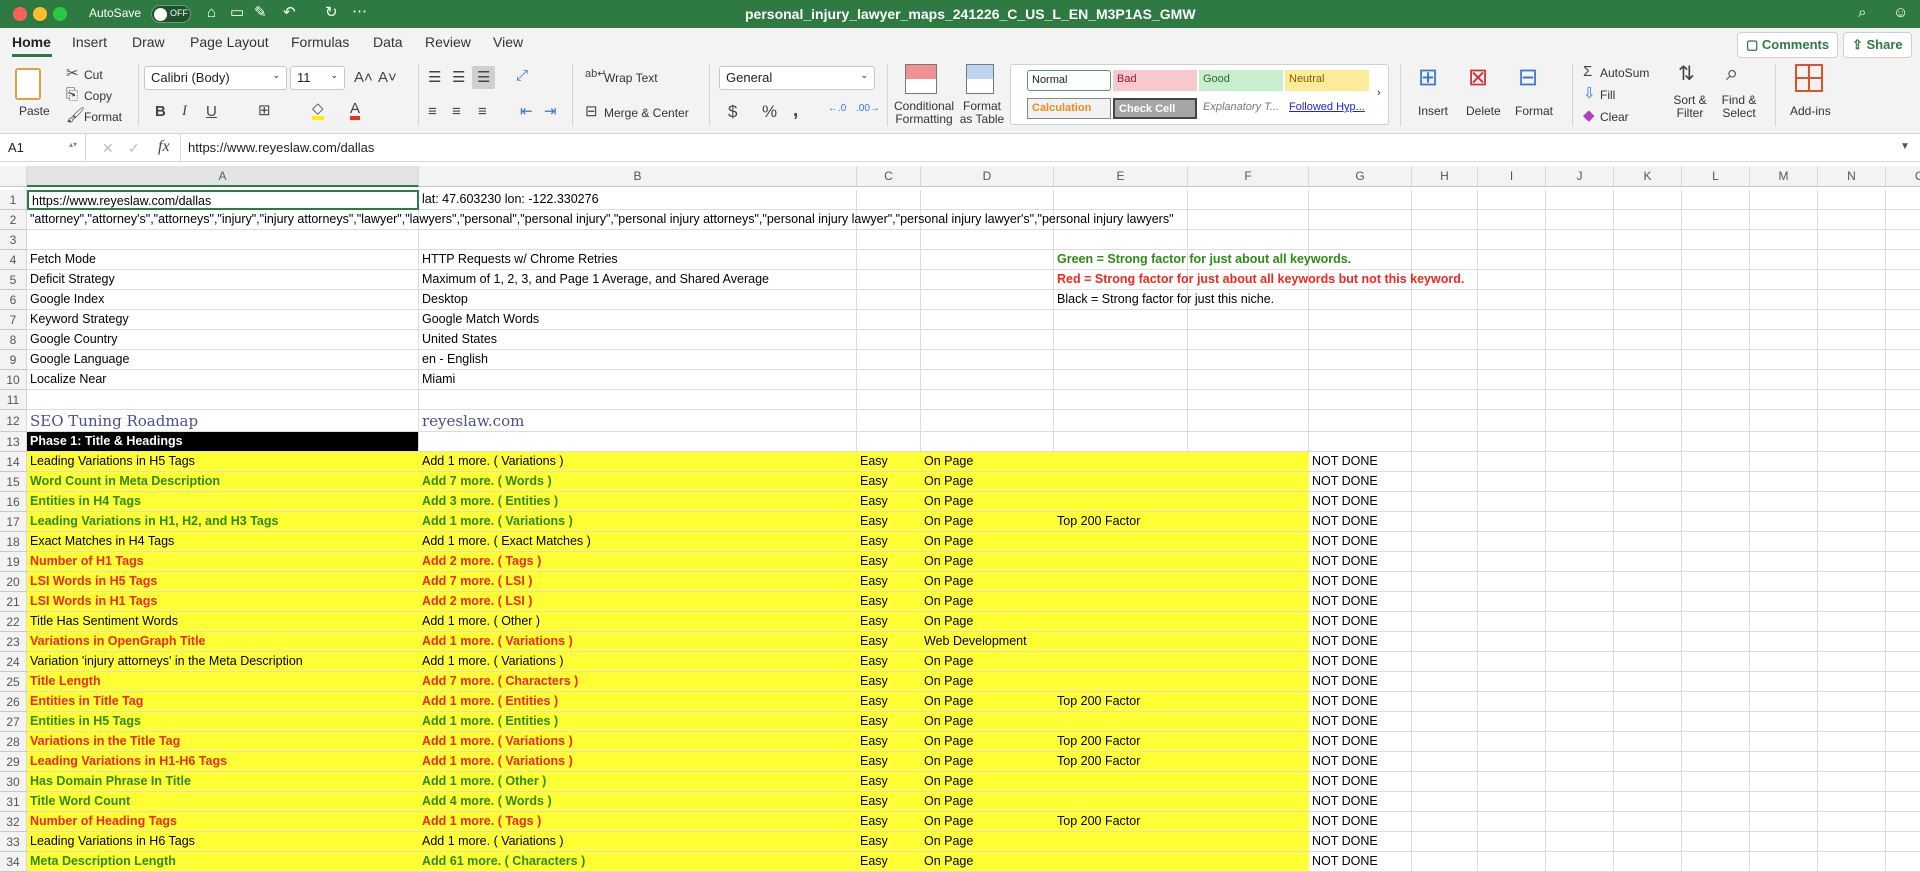 The width and height of the screenshot is (1920, 872). What do you see at coordinates (638, 240) in the screenshot?
I see `cell-b3` at bounding box center [638, 240].